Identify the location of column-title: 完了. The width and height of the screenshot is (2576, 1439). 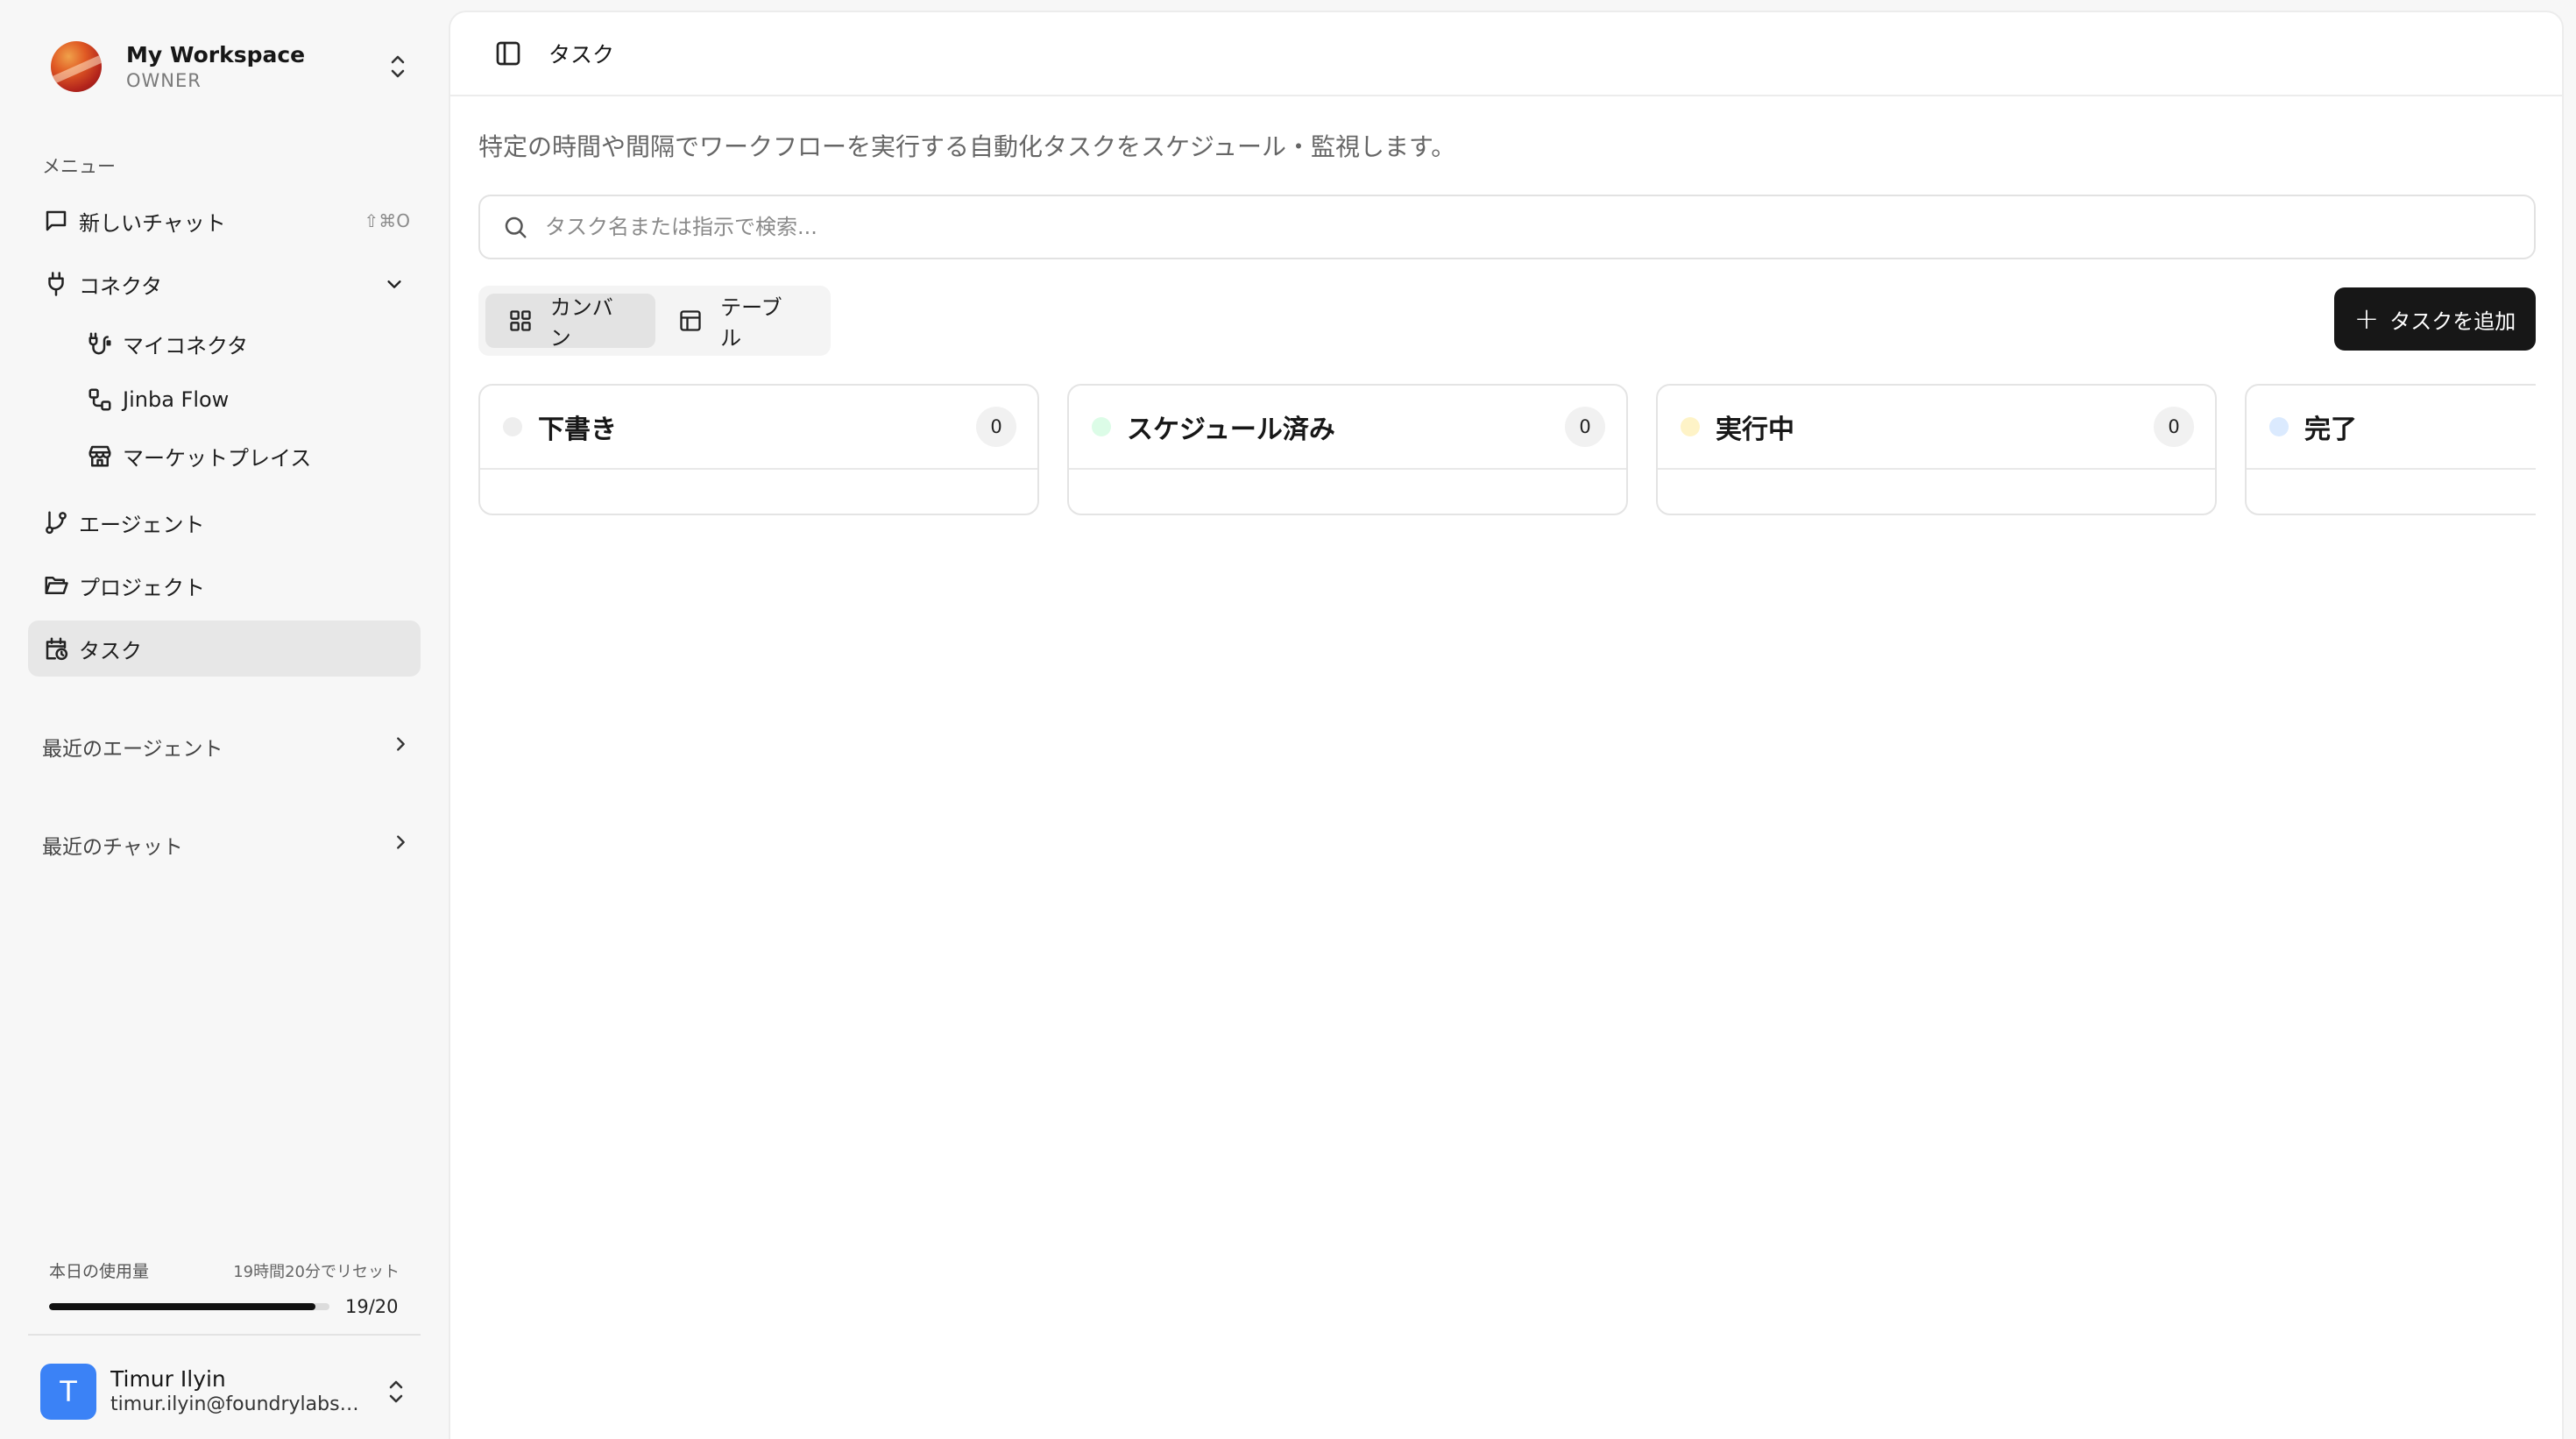
(2330, 430).